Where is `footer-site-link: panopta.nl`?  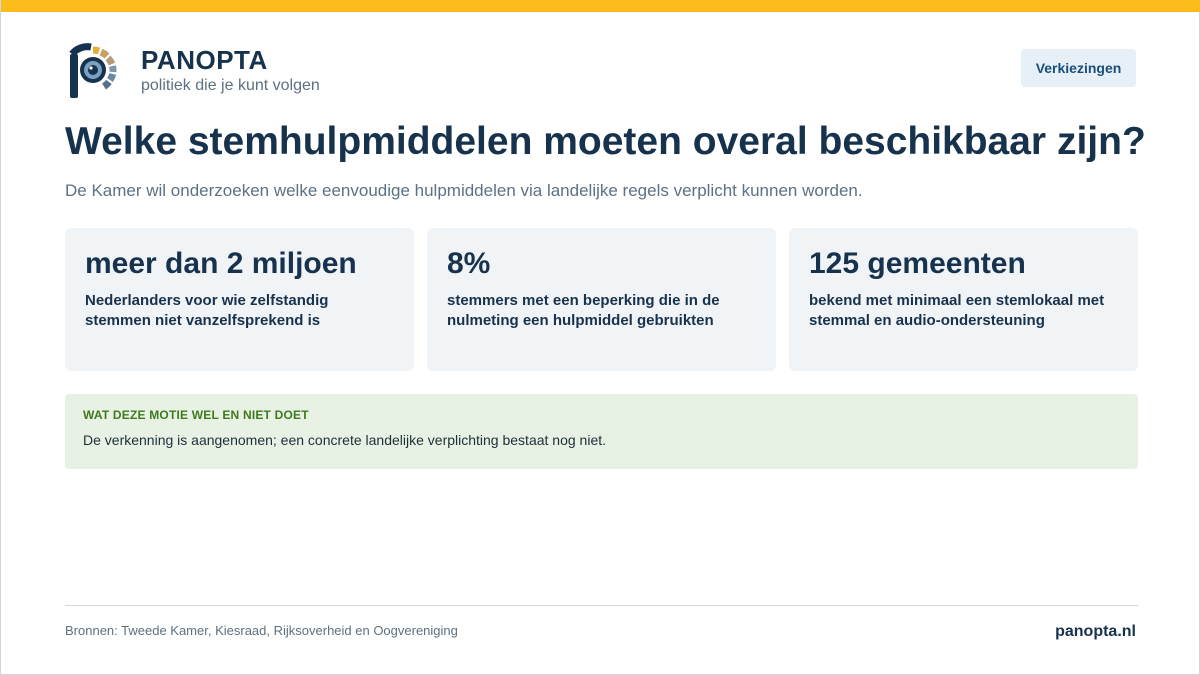
footer-site-link: panopta.nl is located at coordinates (1095, 632).